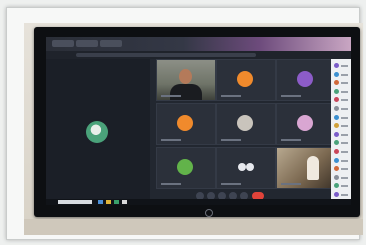  What do you see at coordinates (198, 202) in the screenshot?
I see `os-taskbar` at bounding box center [198, 202].